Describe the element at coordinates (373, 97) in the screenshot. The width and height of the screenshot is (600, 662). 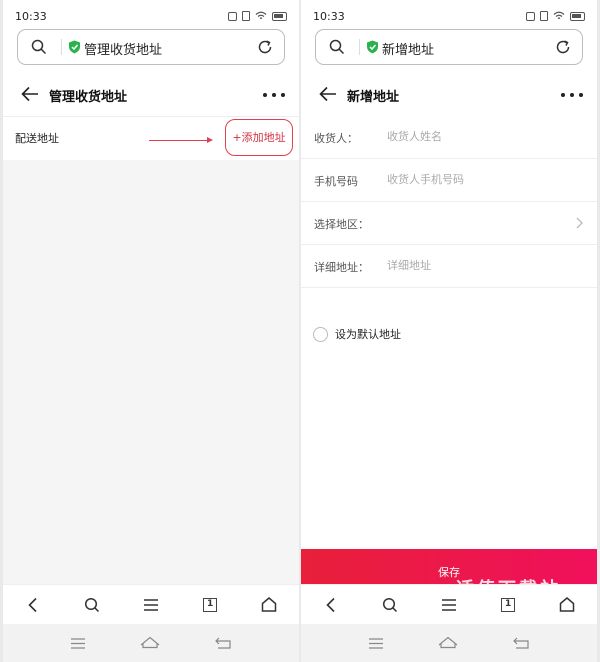
I see `page-title: 新增地址` at that location.